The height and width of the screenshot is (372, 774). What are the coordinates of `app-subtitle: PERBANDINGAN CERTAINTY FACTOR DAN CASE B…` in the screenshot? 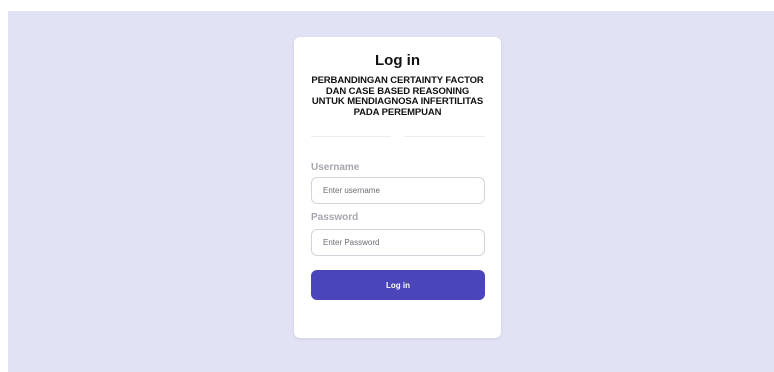 It's located at (397, 96).